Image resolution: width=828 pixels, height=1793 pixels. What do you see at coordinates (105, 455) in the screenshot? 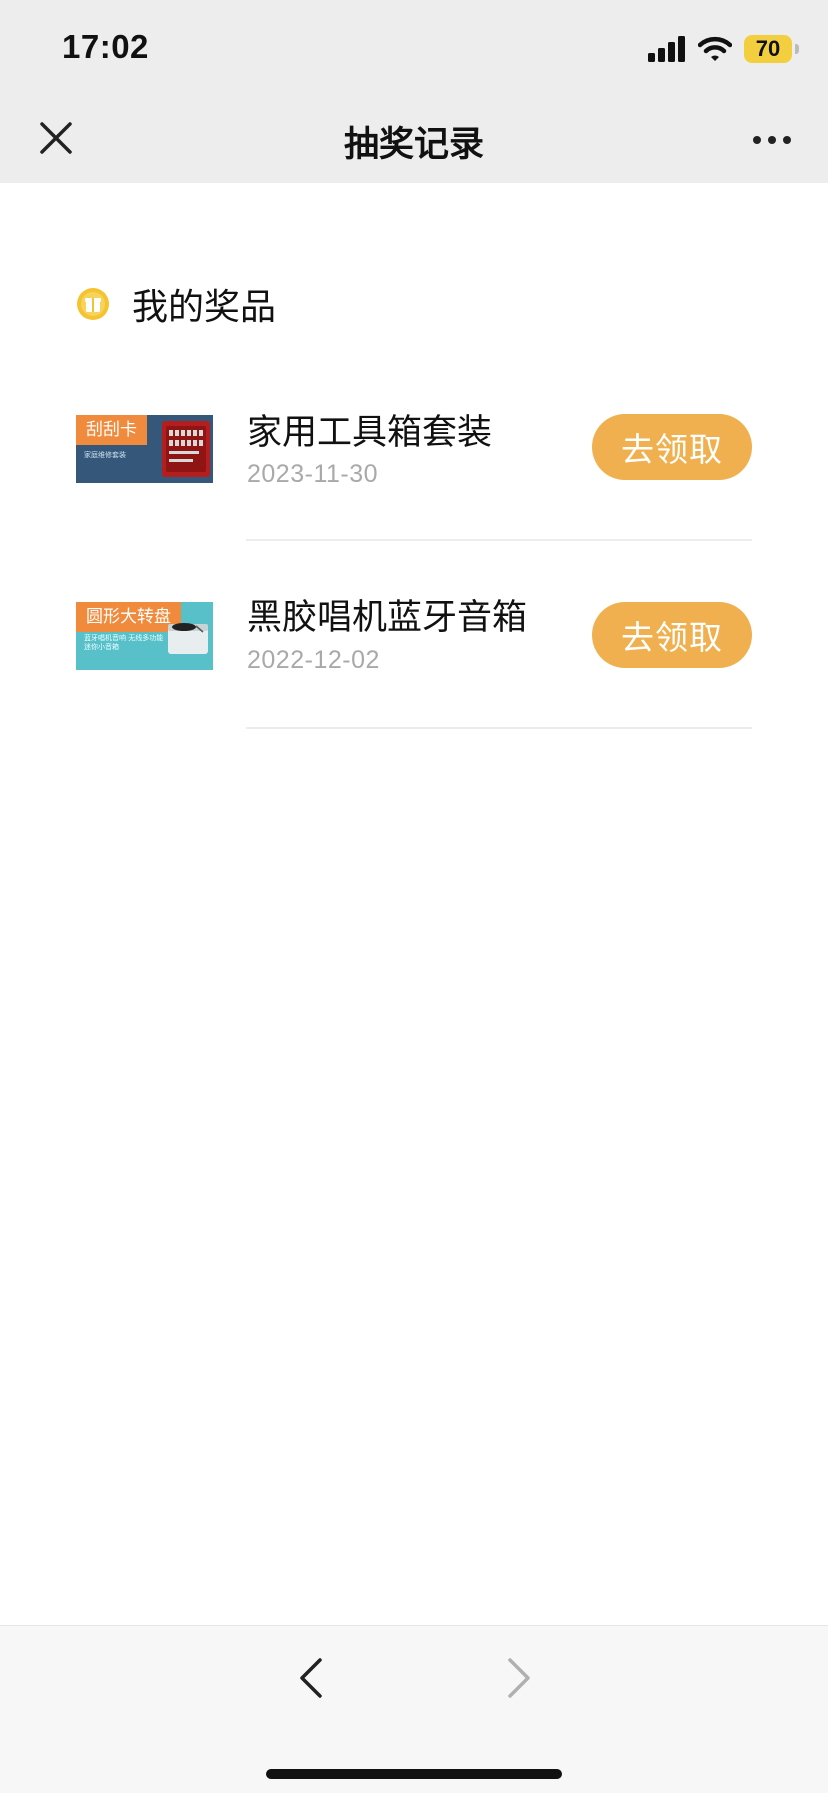
I see `thumbnail-caption: 家庭维修套装` at bounding box center [105, 455].